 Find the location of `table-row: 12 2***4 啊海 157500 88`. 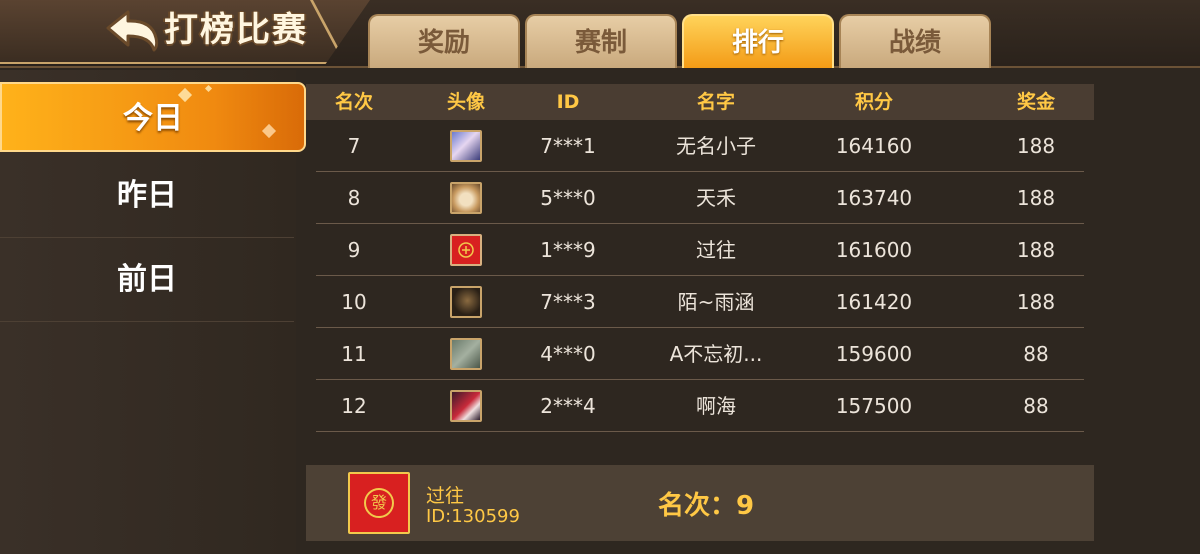

table-row: 12 2***4 啊海 157500 88 is located at coordinates (700, 406).